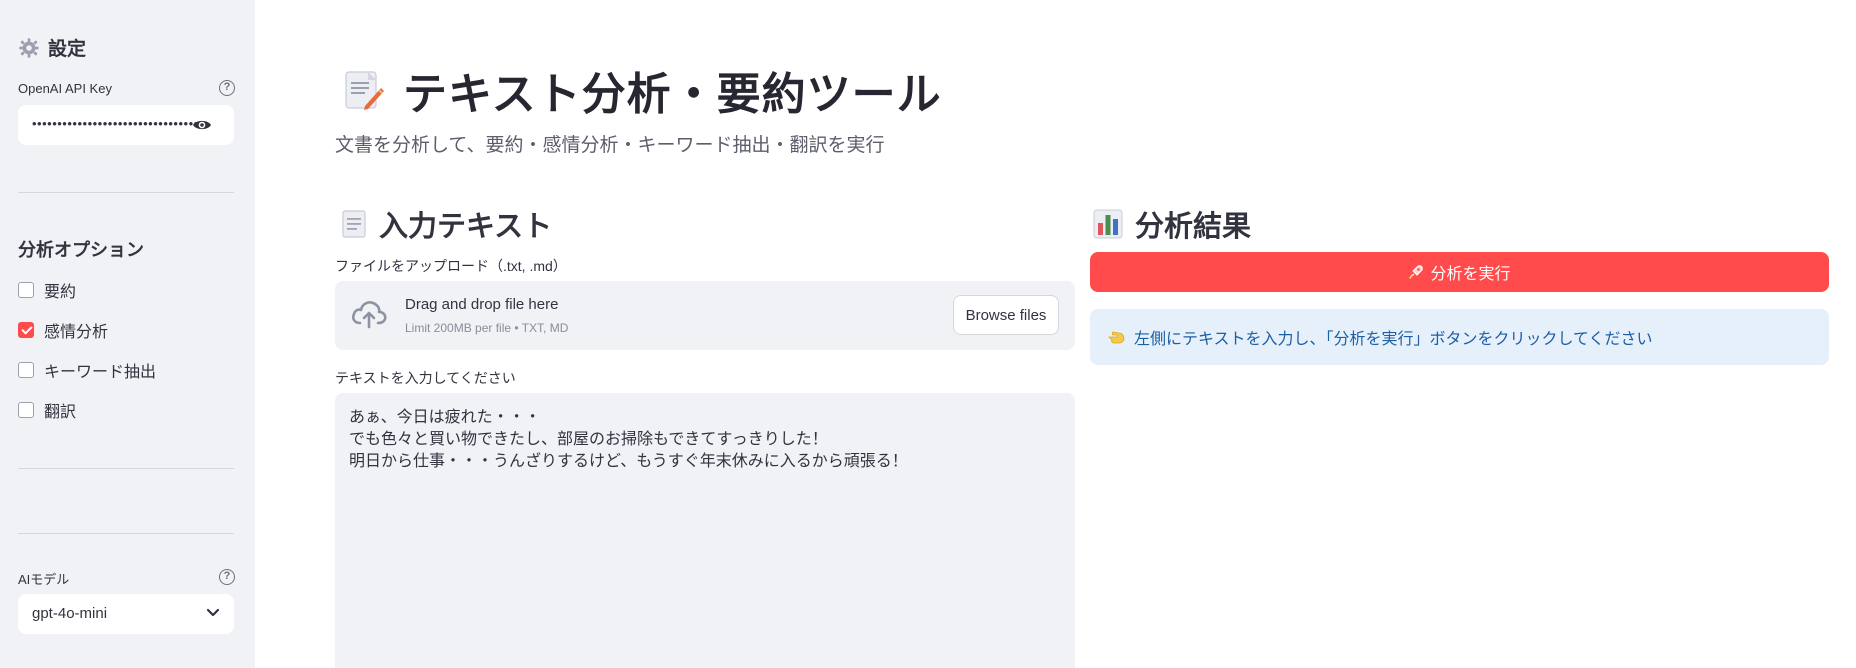 Image resolution: width=1856 pixels, height=668 pixels. What do you see at coordinates (1193, 227) in the screenshot?
I see `result-section-title: 分析結果` at bounding box center [1193, 227].